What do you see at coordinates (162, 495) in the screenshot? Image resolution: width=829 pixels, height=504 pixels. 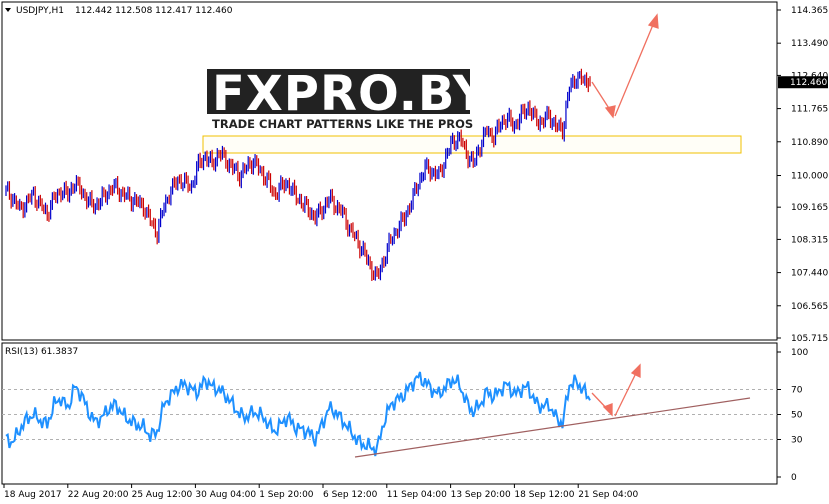 I see `time-tick-label: 25 Aug 12:00` at bounding box center [162, 495].